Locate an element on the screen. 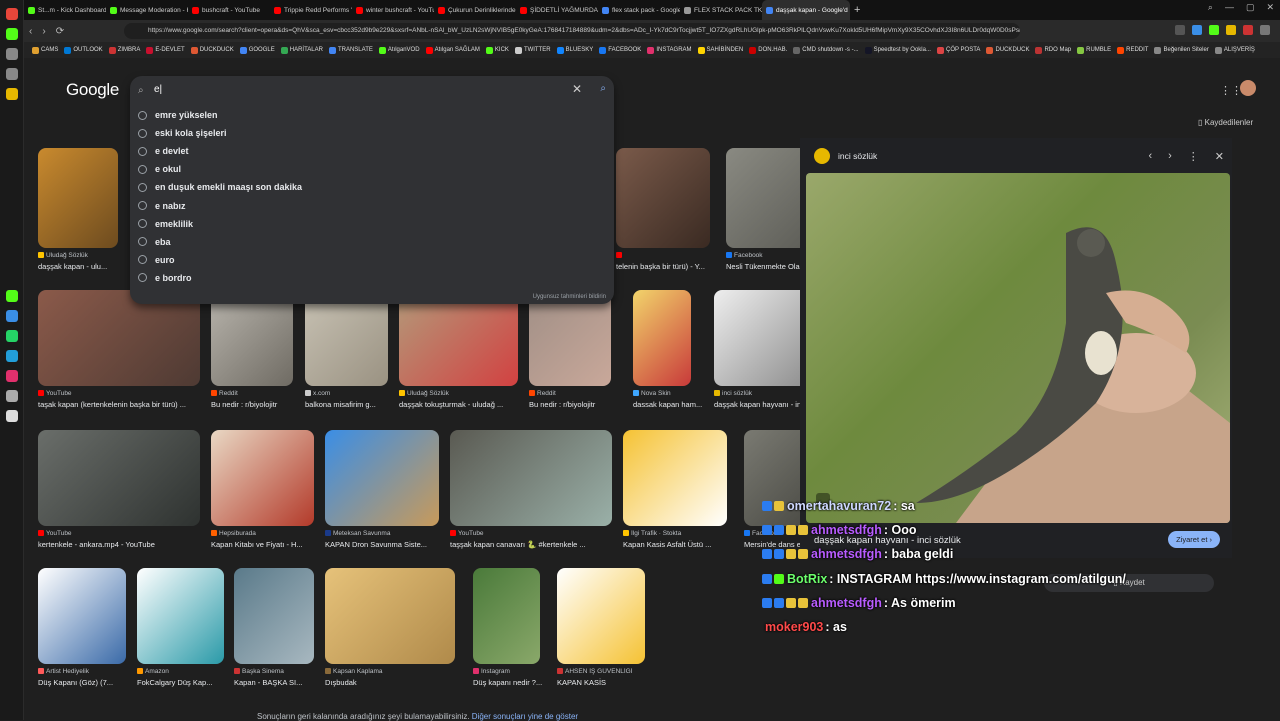 This screenshot has height=721, width=1280. bookmark-item: ÇÖP POSTA is located at coordinates (958, 50).